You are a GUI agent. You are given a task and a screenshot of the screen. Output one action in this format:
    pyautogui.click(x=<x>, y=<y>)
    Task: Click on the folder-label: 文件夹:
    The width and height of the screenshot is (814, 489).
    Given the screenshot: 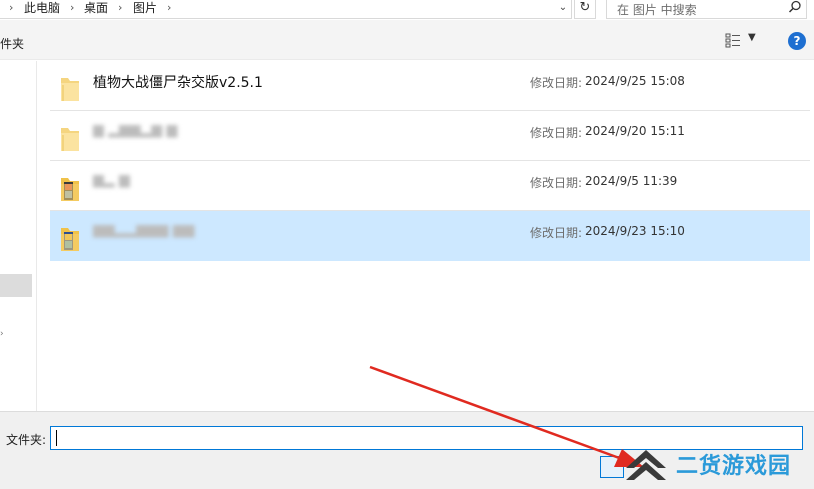 What is the action you would take?
    pyautogui.click(x=26, y=440)
    